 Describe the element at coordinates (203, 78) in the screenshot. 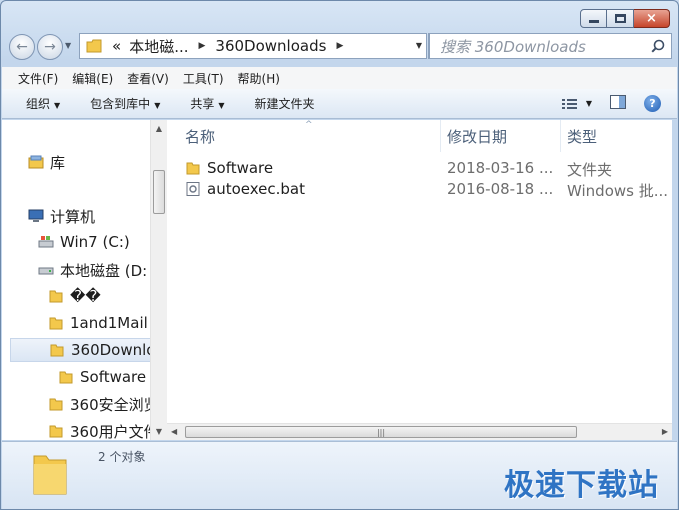

I see `menu-tools: 工具(T)` at that location.